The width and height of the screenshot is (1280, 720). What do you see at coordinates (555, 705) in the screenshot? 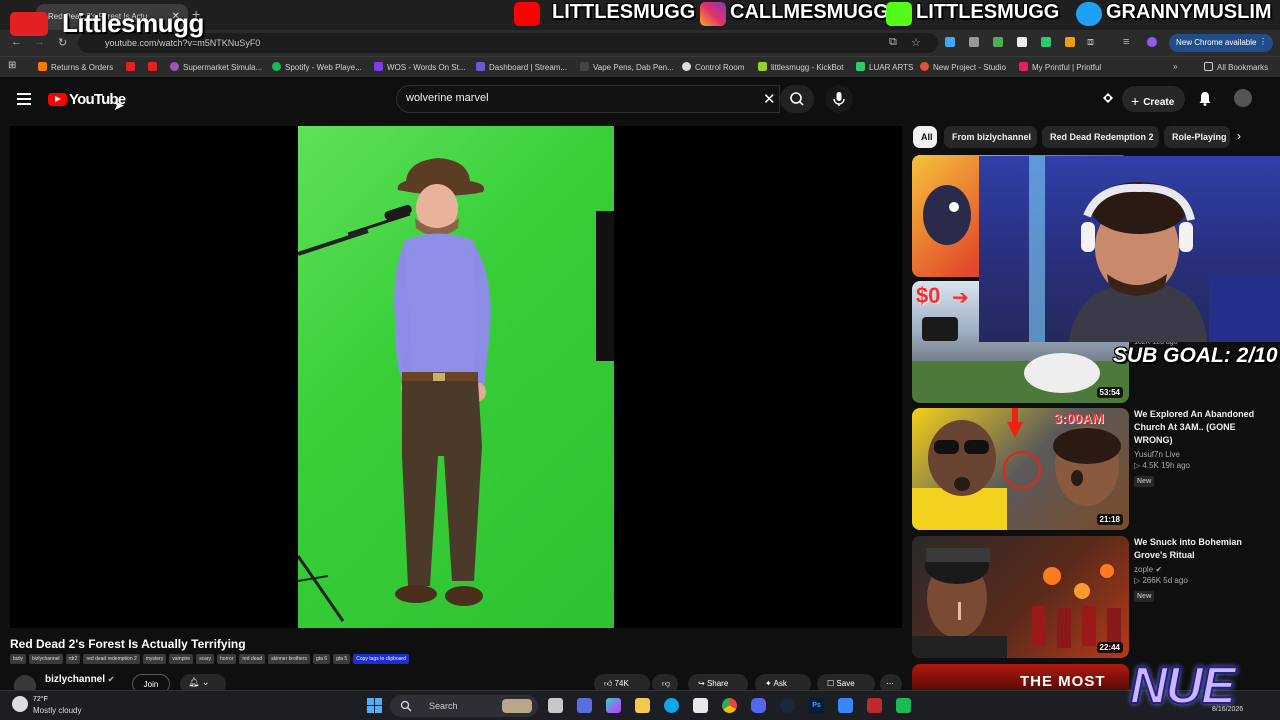
I see `task-view-icon` at bounding box center [555, 705].